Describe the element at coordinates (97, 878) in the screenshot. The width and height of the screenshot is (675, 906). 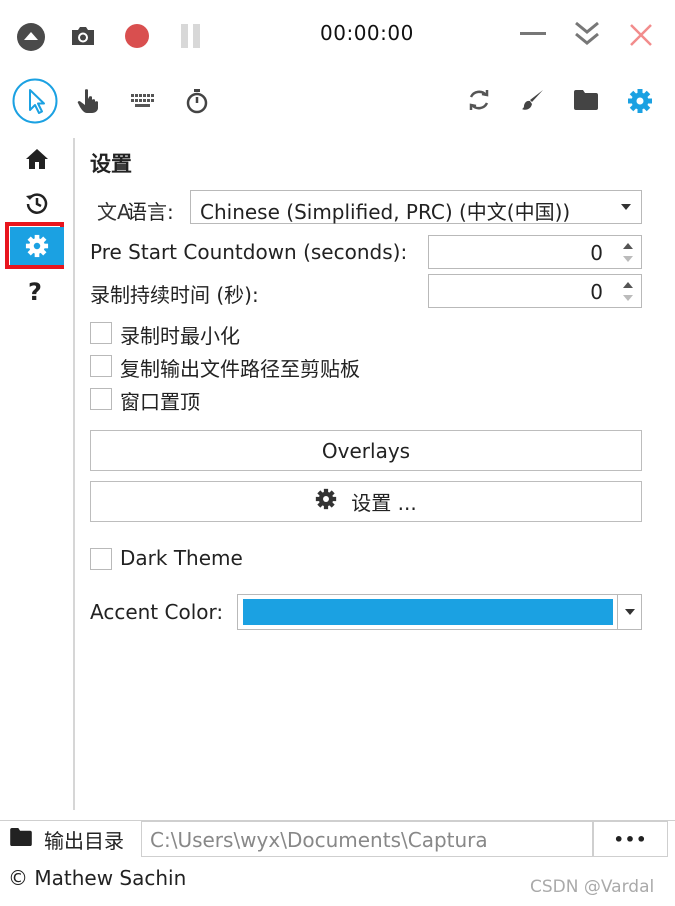
I see `copyright-text: © Mathew Sachin` at that location.